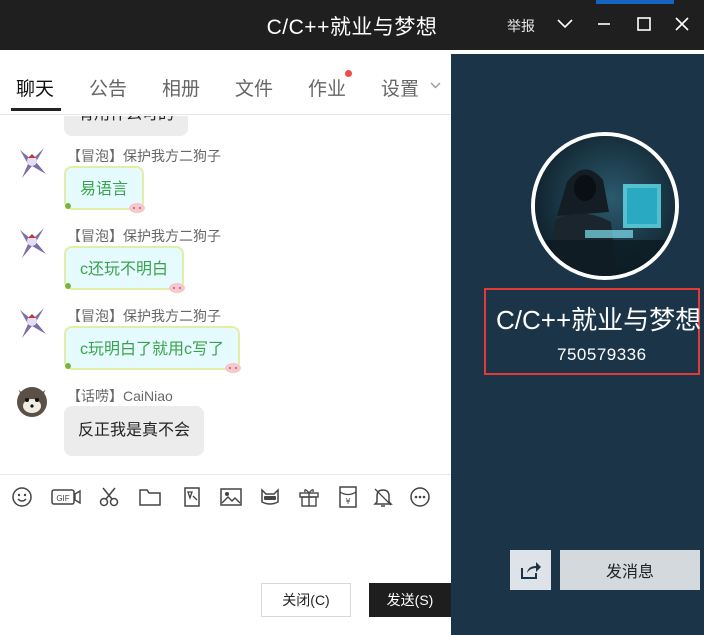  I want to click on group-avatar, so click(605, 206).